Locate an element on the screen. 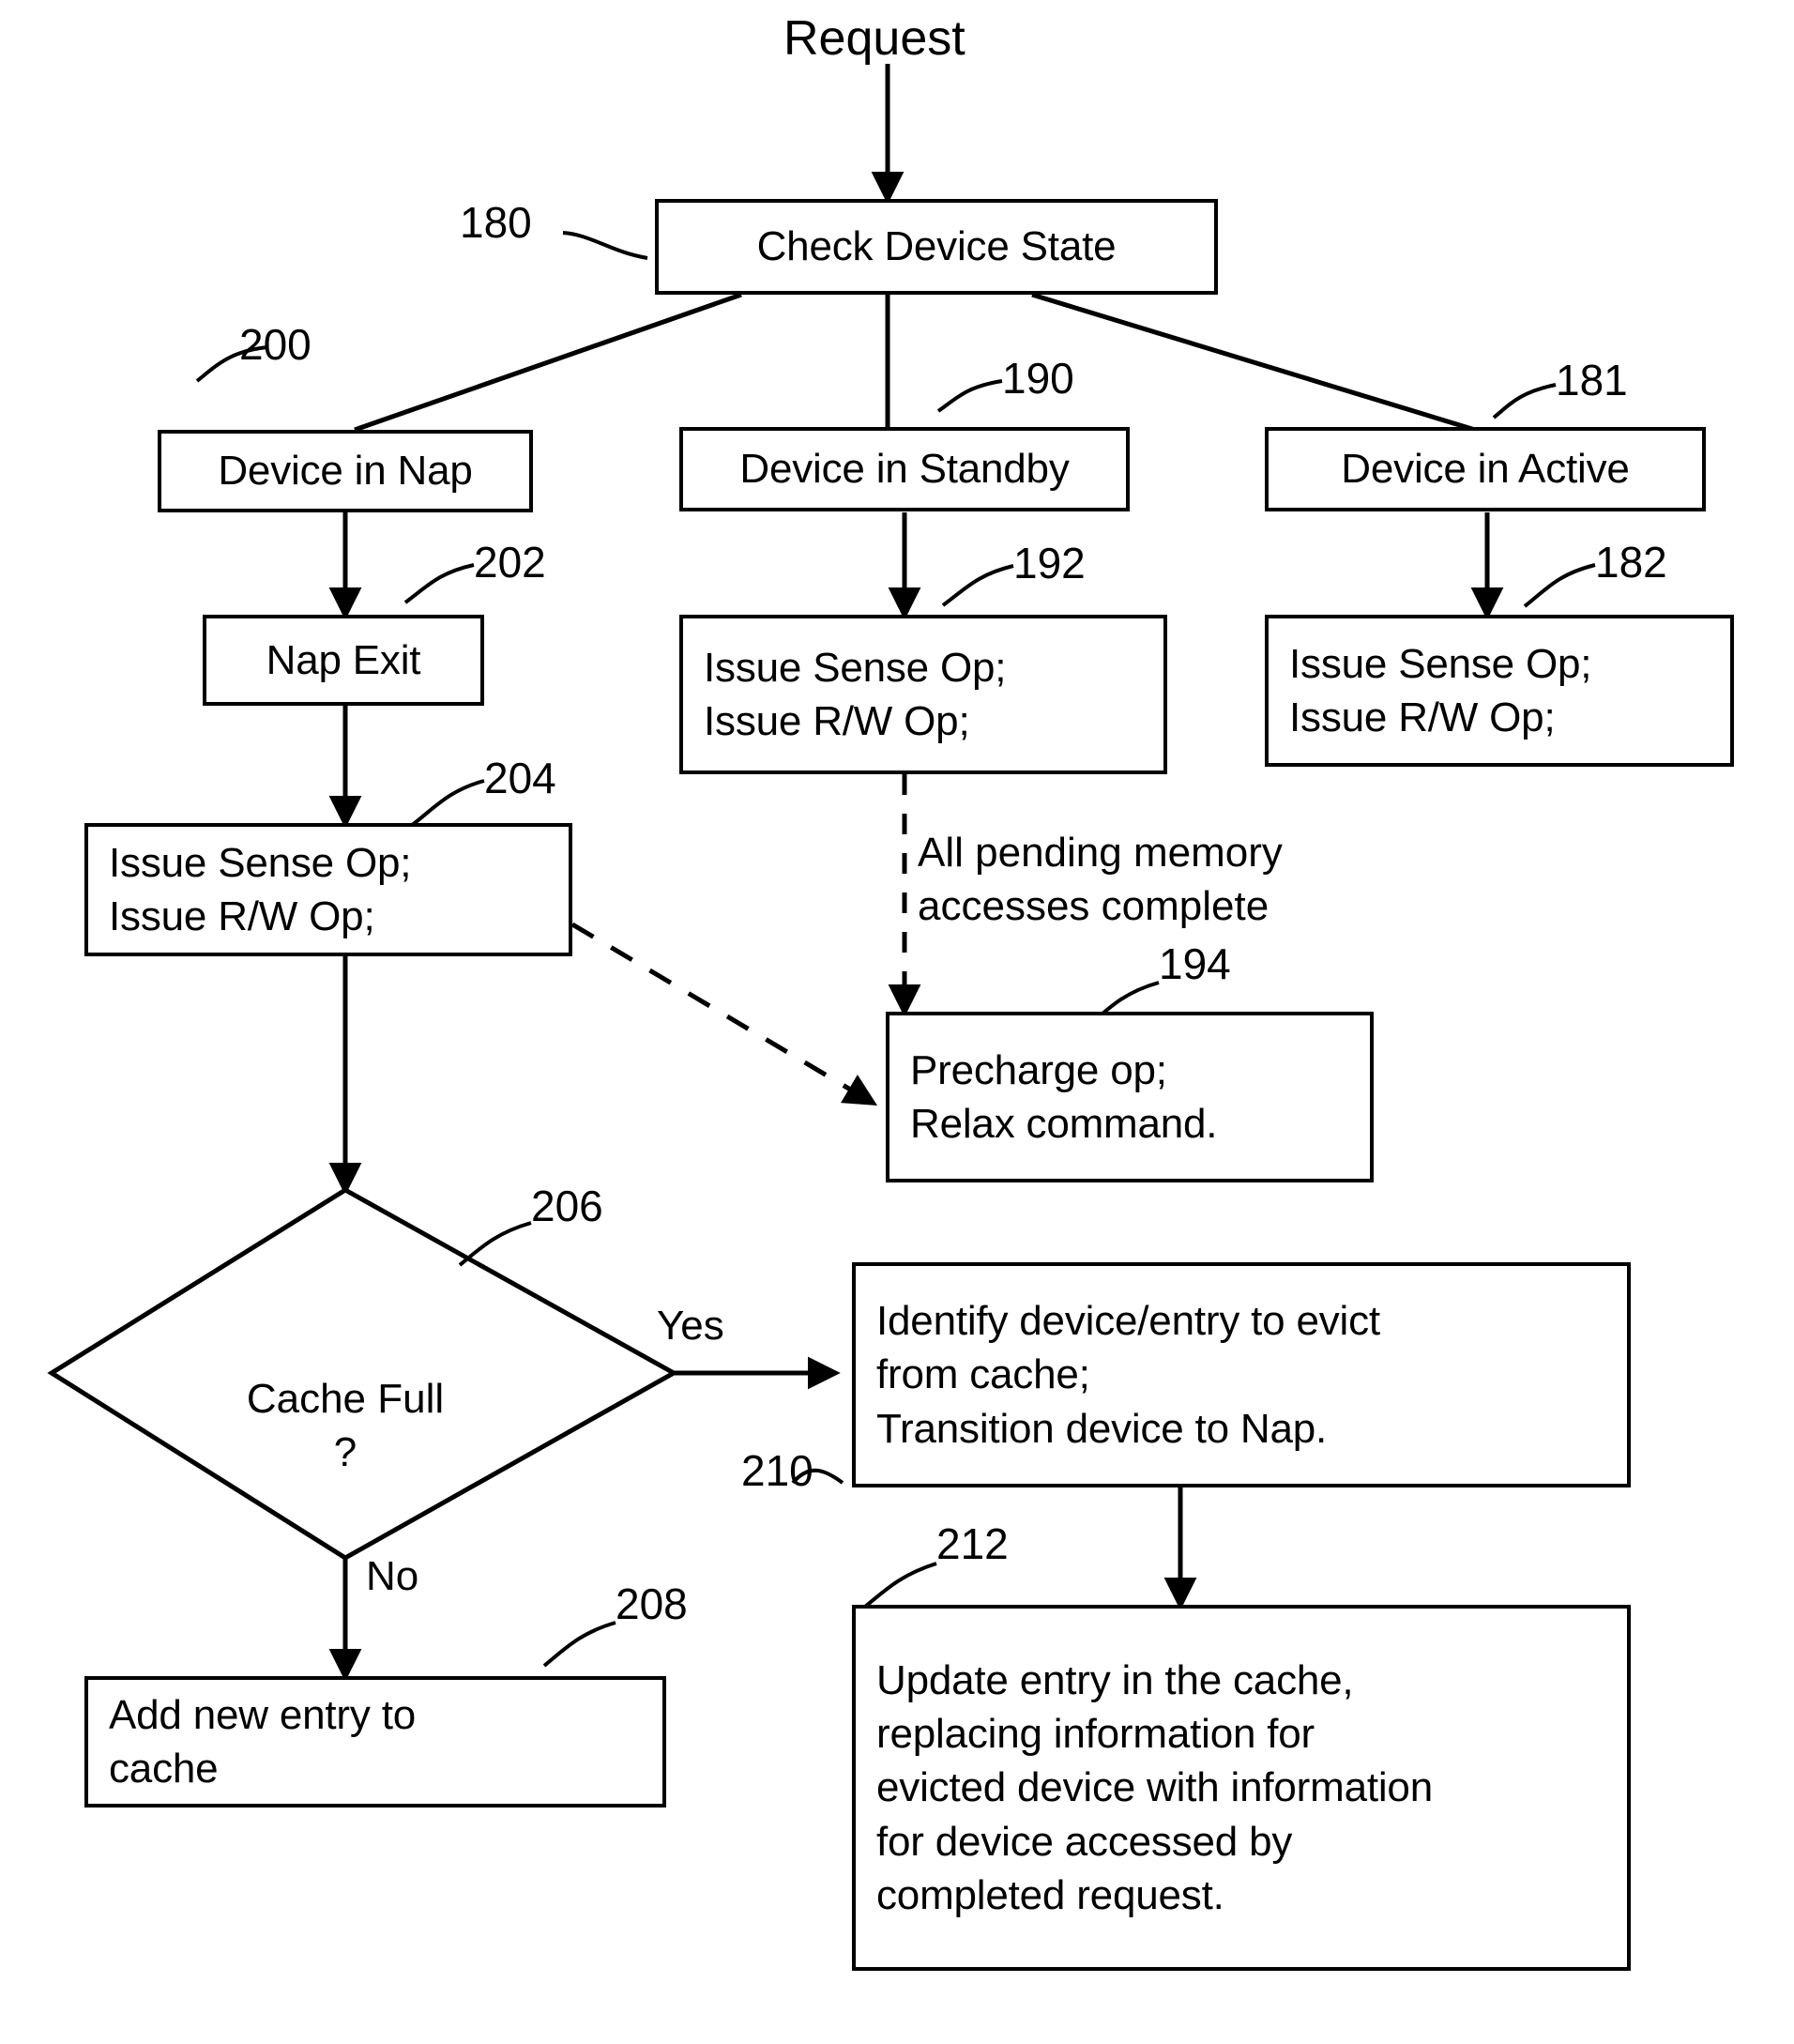 This screenshot has height=2044, width=1794. node-device-in-active: Device in Active is located at coordinates (1486, 469).